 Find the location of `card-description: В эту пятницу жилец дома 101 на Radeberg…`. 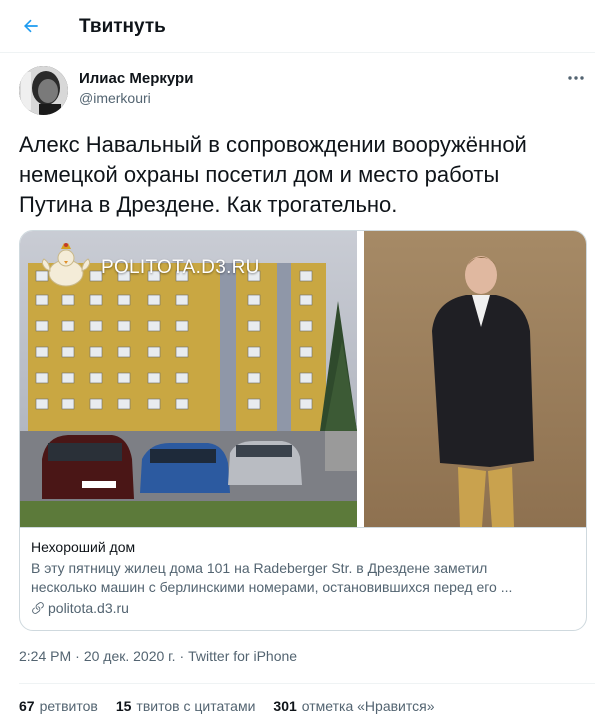

card-description: В эту пятницу жилец дома 101 на Radeberg… is located at coordinates (301, 578).